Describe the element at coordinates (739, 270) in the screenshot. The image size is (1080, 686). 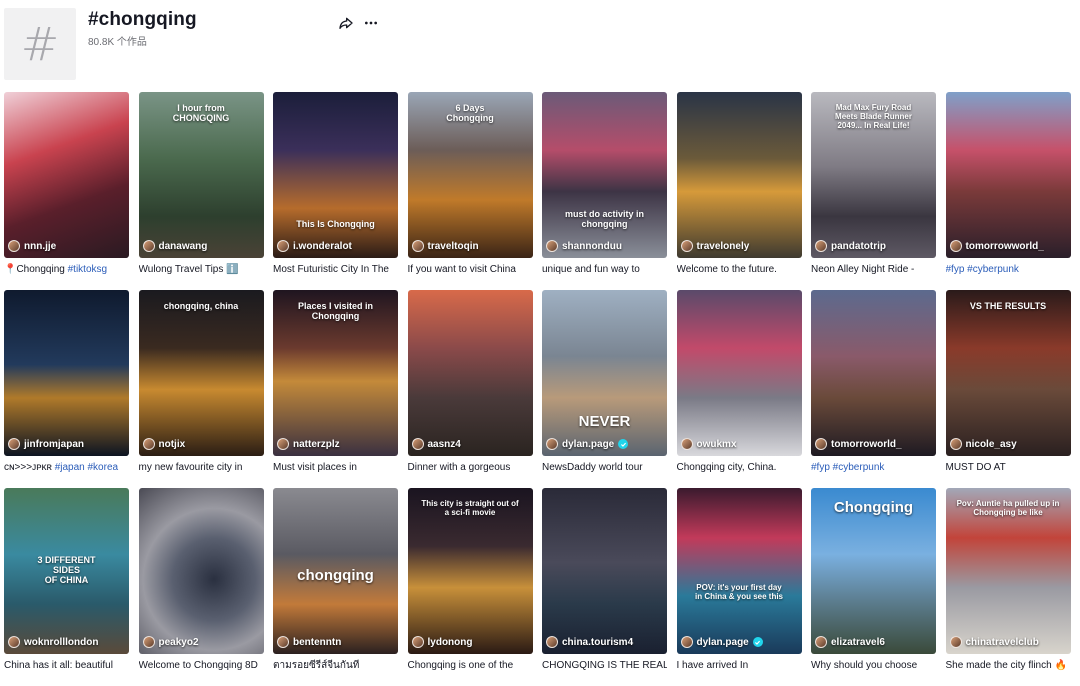
I see `video-caption: Welcome to the future.` at that location.